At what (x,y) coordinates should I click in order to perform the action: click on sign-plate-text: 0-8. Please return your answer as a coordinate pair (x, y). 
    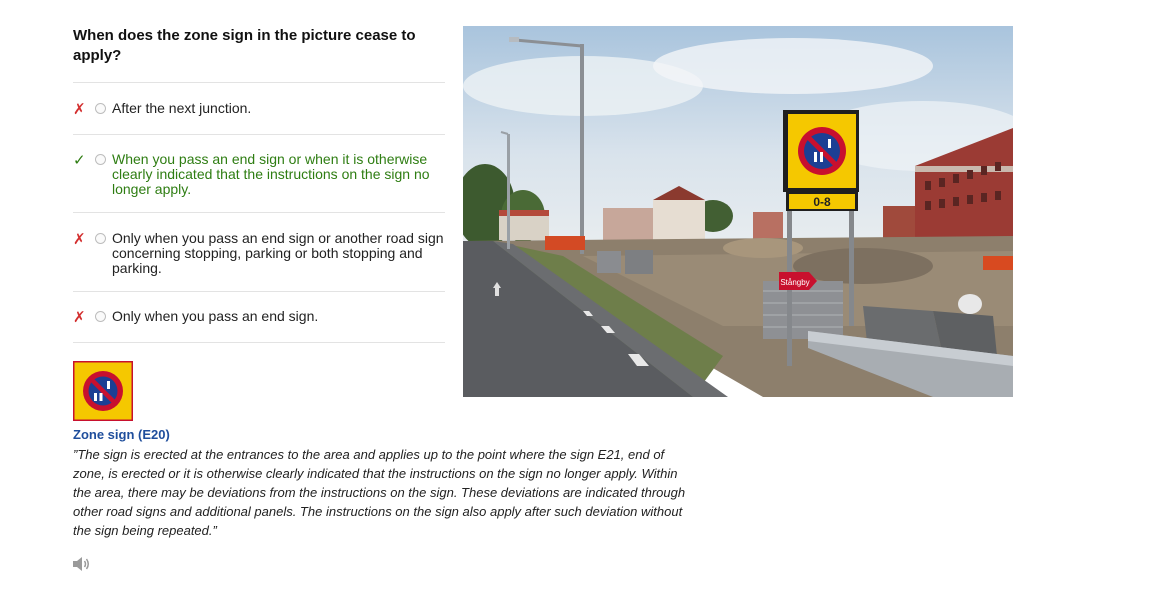
    Looking at the image, I should click on (822, 202).